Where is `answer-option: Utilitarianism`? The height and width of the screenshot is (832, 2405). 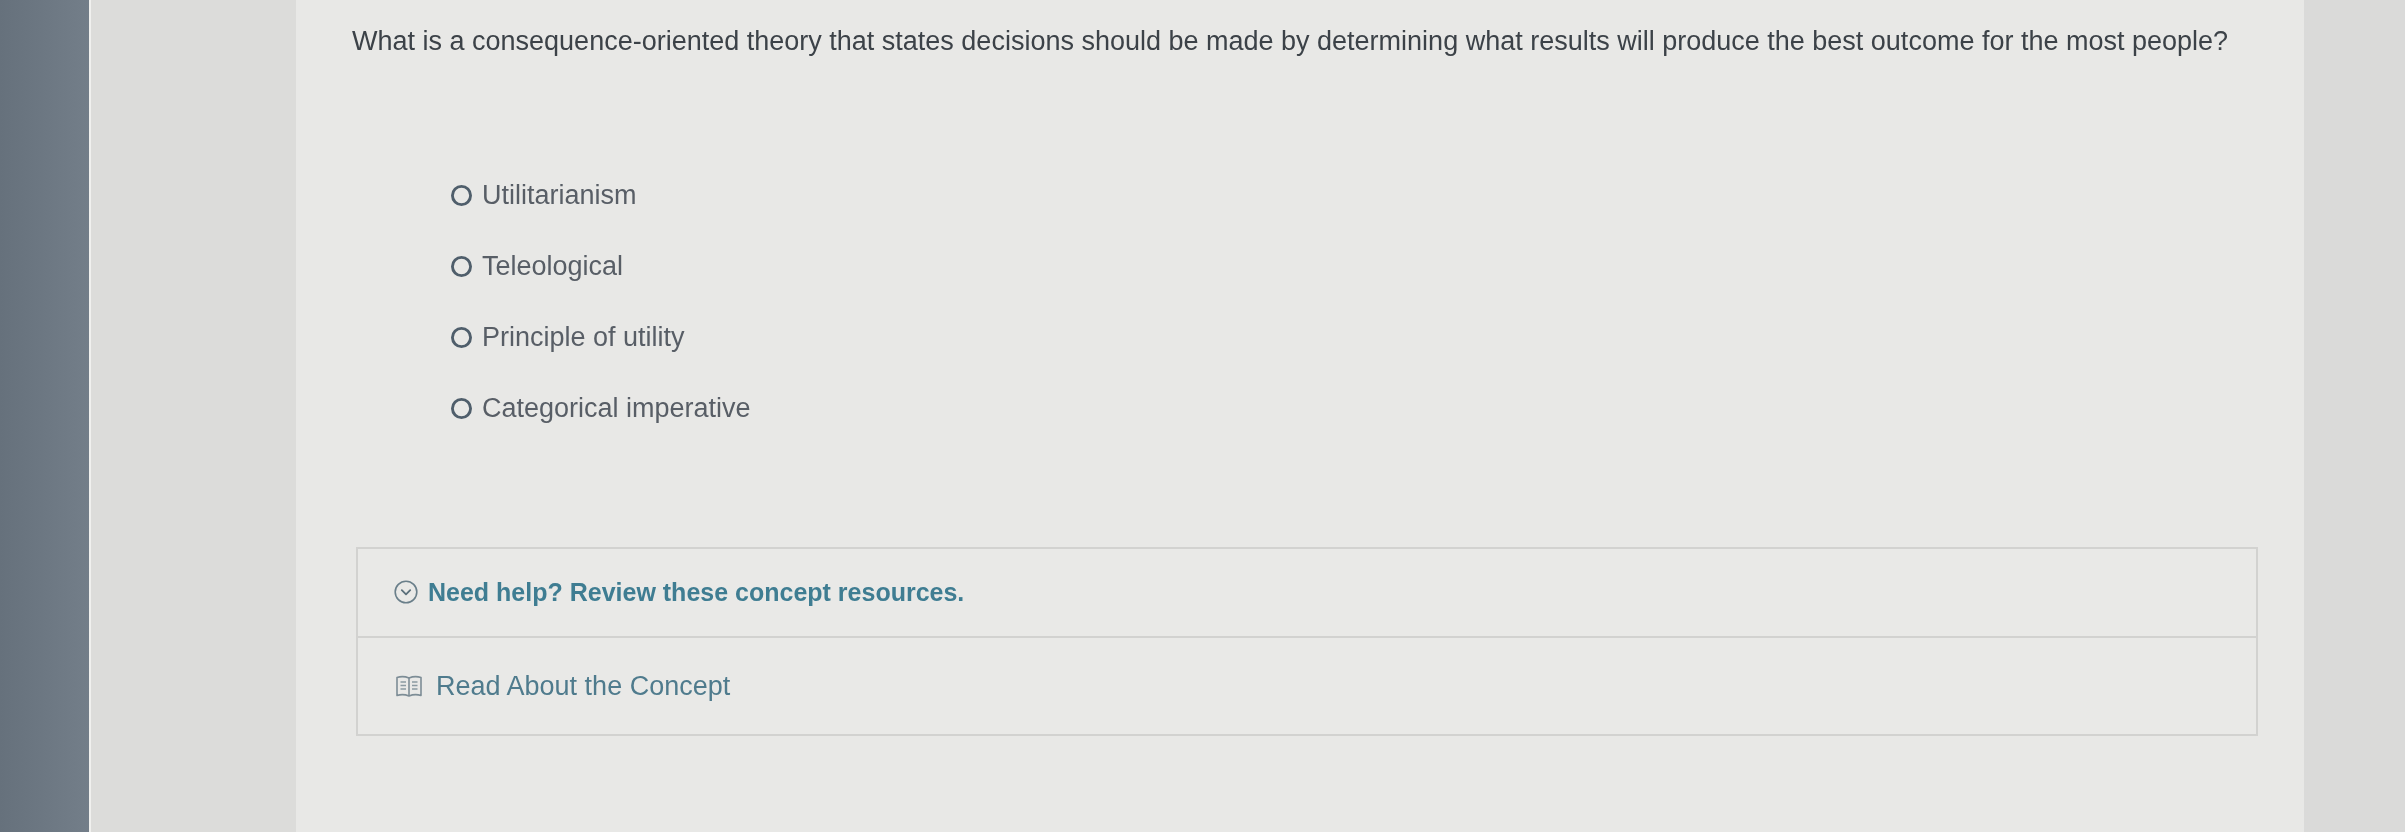 answer-option: Utilitarianism is located at coordinates (544, 195).